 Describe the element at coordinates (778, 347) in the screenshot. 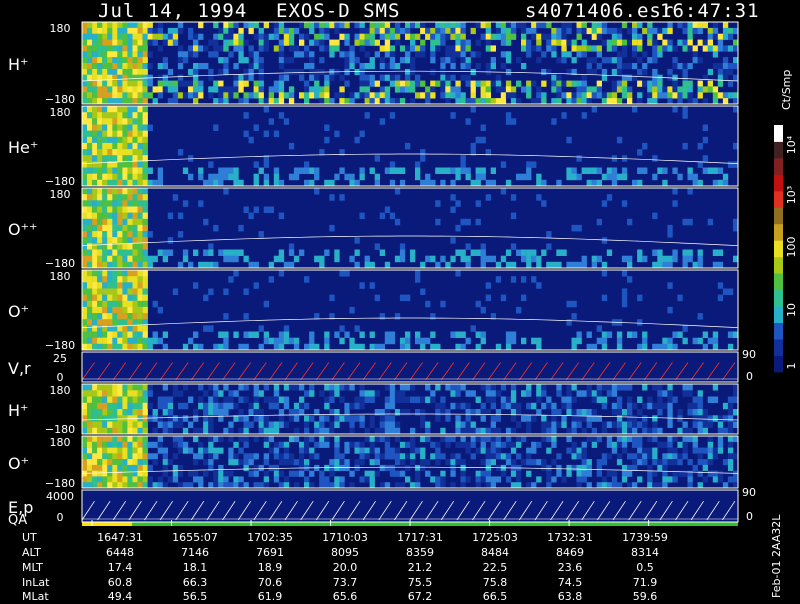

I see `colorbar-swatch` at that location.